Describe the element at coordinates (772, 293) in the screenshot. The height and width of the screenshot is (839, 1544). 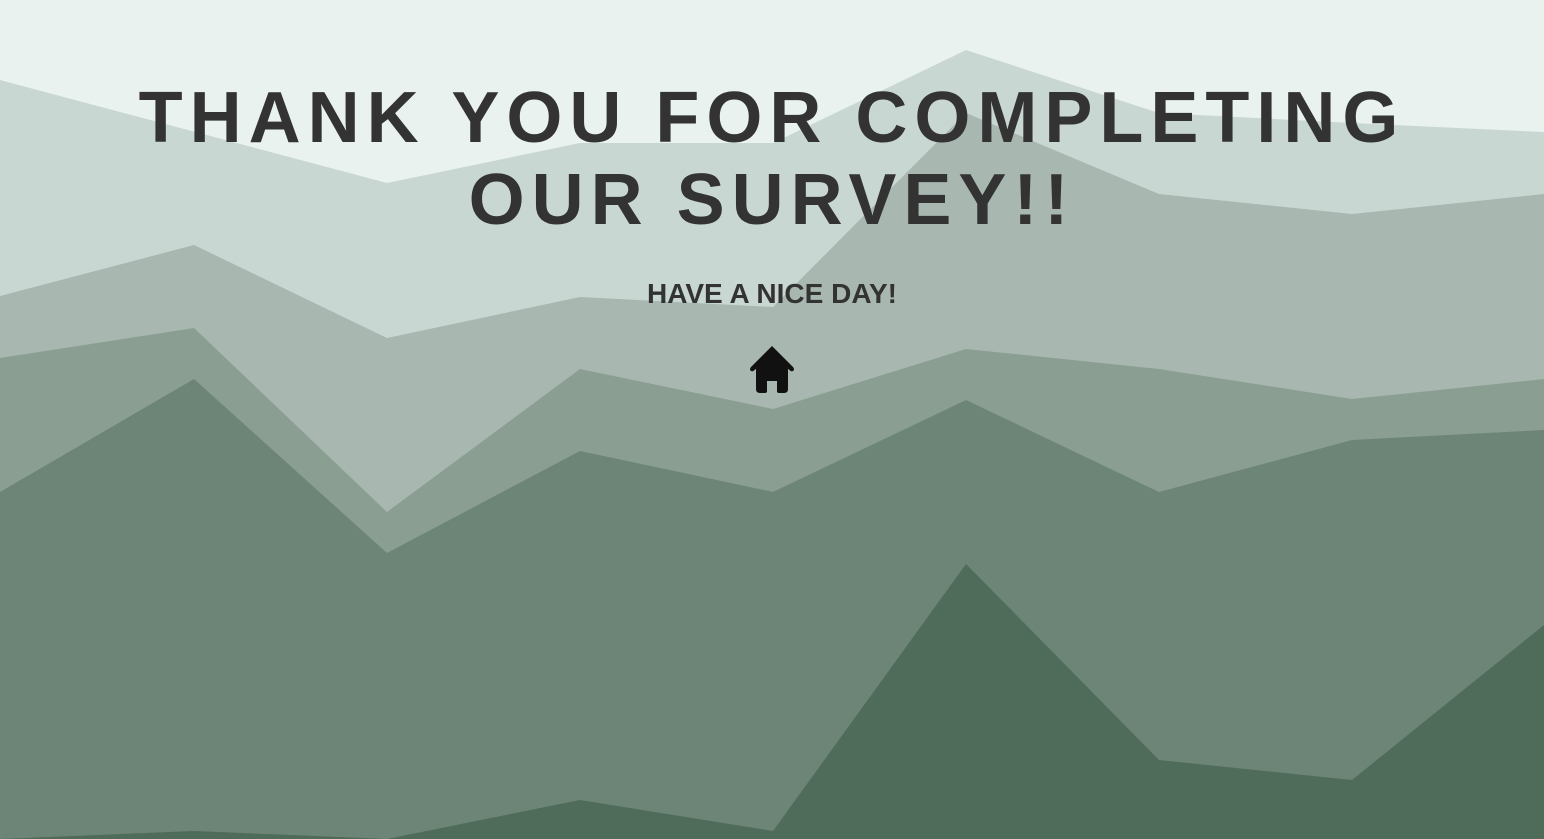
I see `page-subtitle: HAVE A NICE DAY!` at that location.